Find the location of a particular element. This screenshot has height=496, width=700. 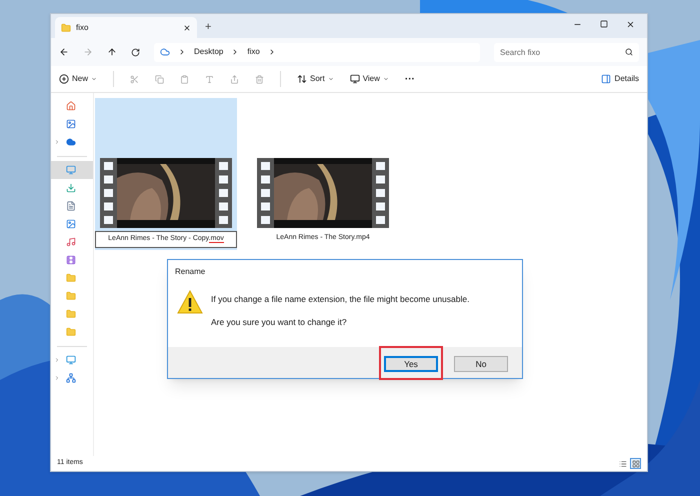

sidebar-item is located at coordinates (72, 170).